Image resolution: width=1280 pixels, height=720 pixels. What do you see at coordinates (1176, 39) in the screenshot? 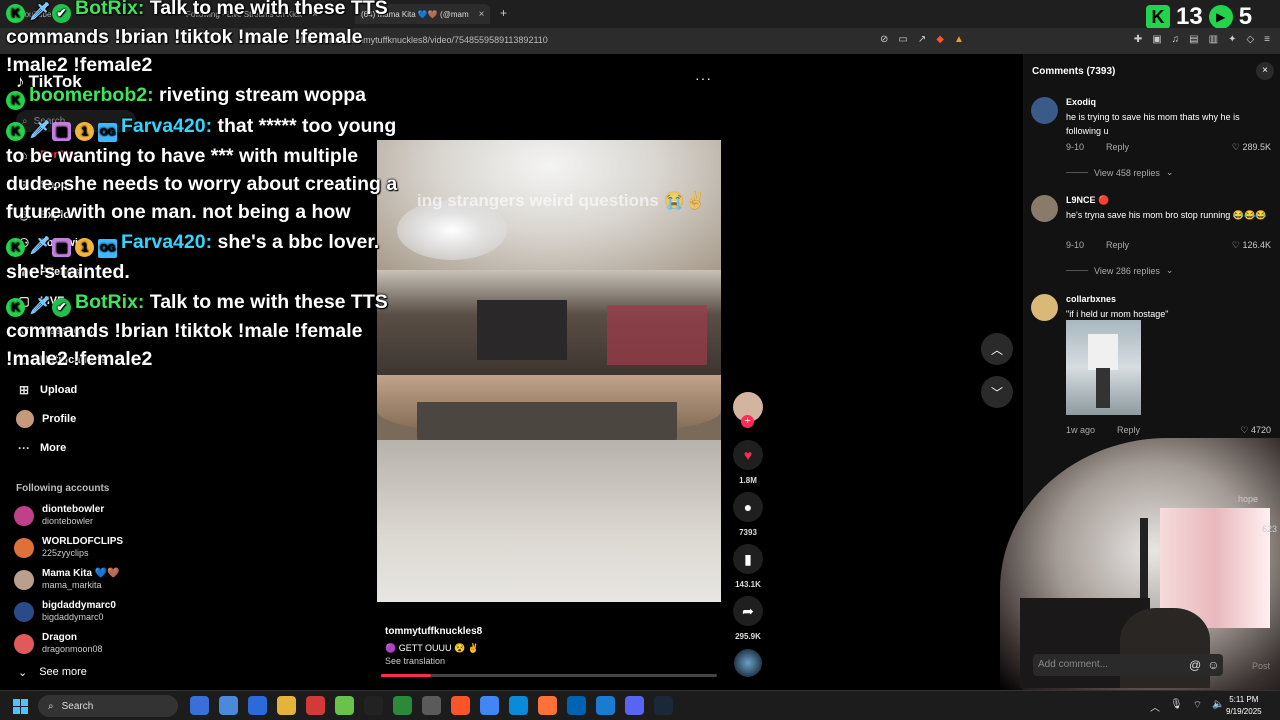
I see `media-icon: ♫` at bounding box center [1176, 39].